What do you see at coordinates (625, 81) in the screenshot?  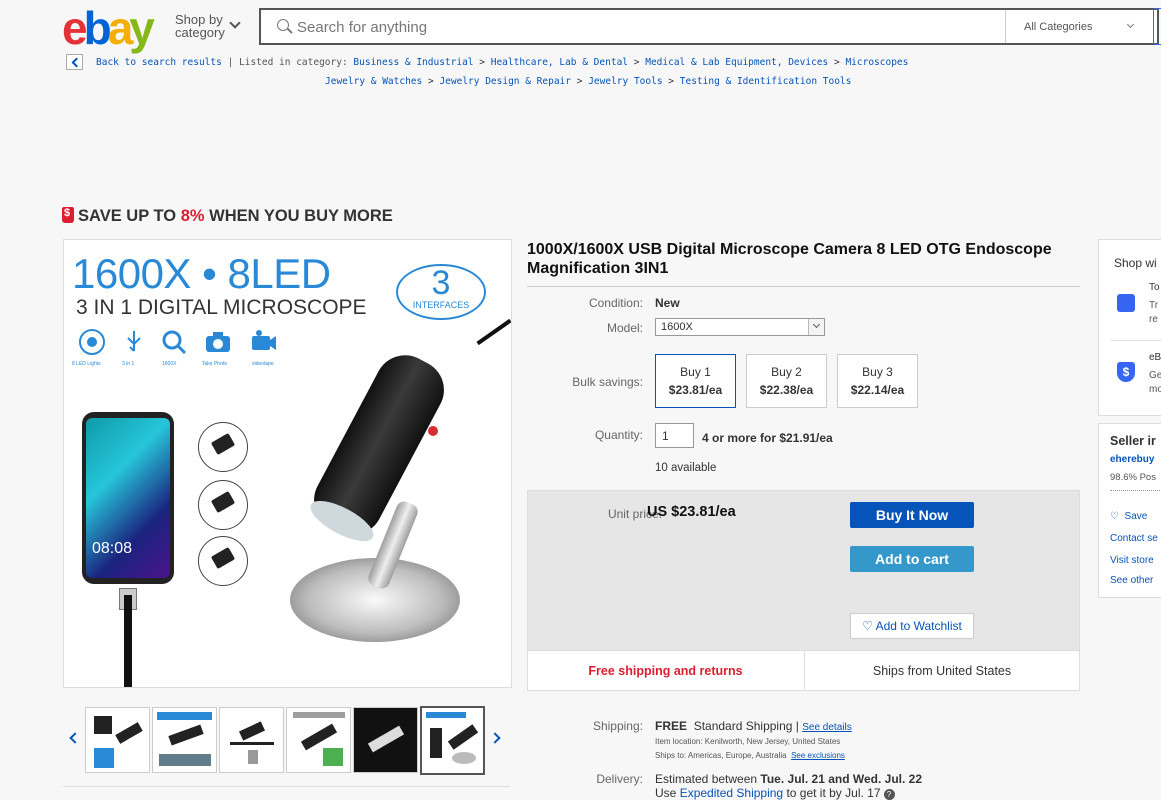 I see `breadcrumb-link: Jewelry Tools` at bounding box center [625, 81].